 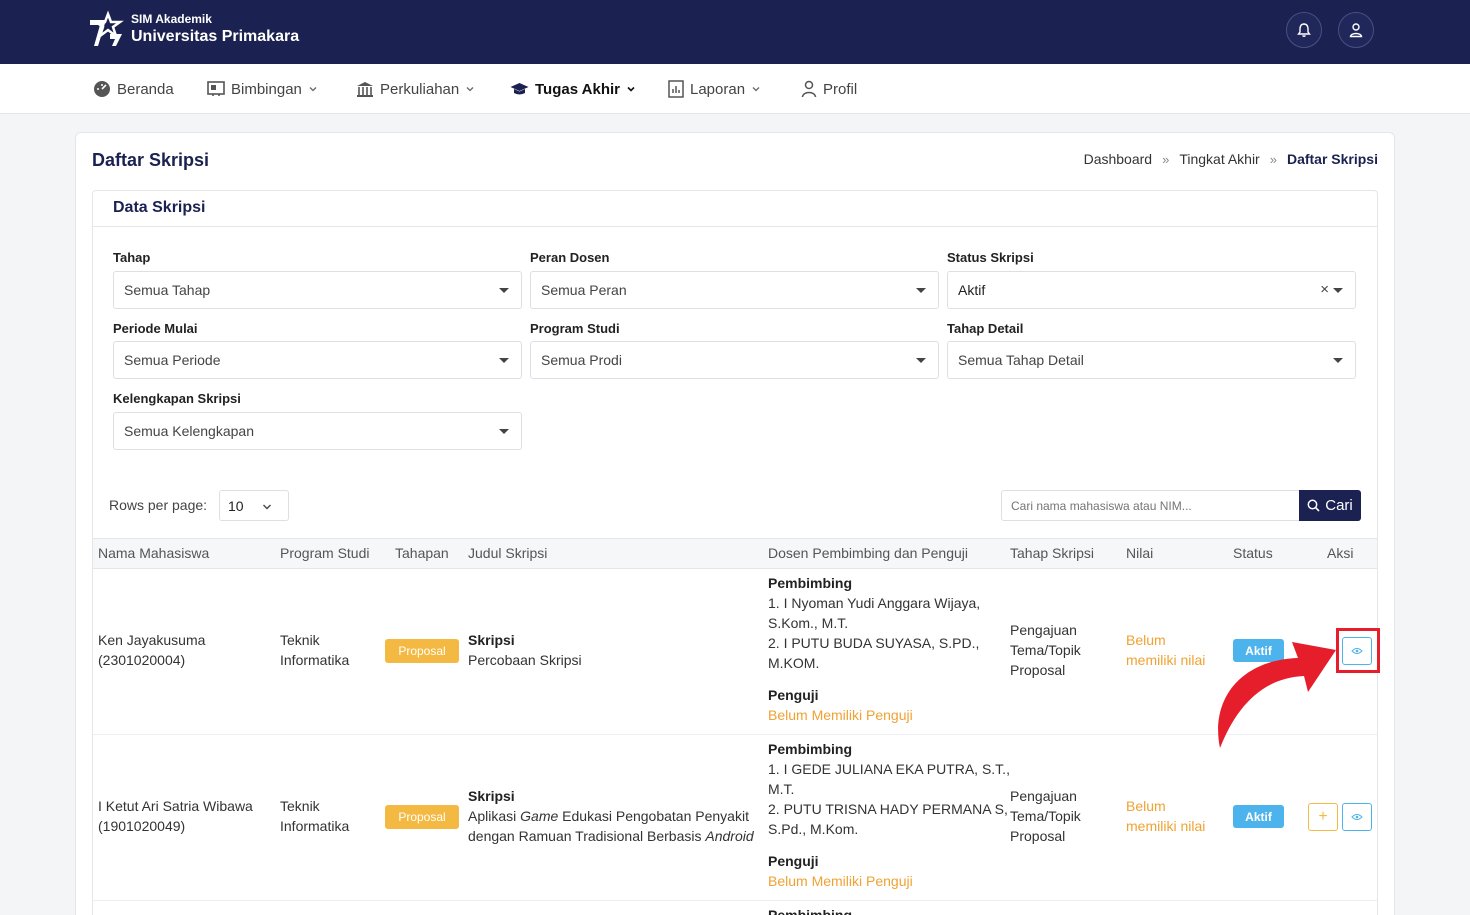 I want to click on section-title: Data Skripsi, so click(x=159, y=207).